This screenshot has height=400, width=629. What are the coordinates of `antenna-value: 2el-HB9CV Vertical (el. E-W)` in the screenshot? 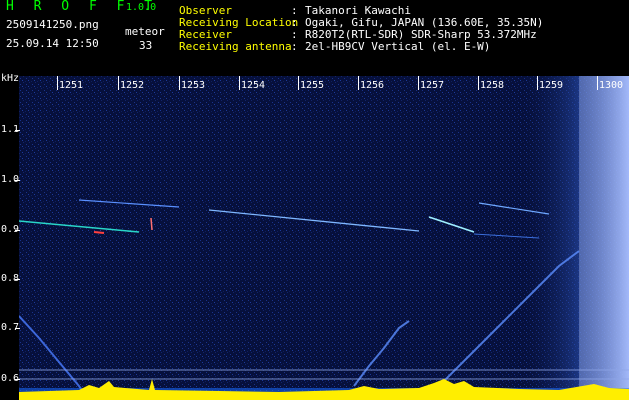 It's located at (398, 46).